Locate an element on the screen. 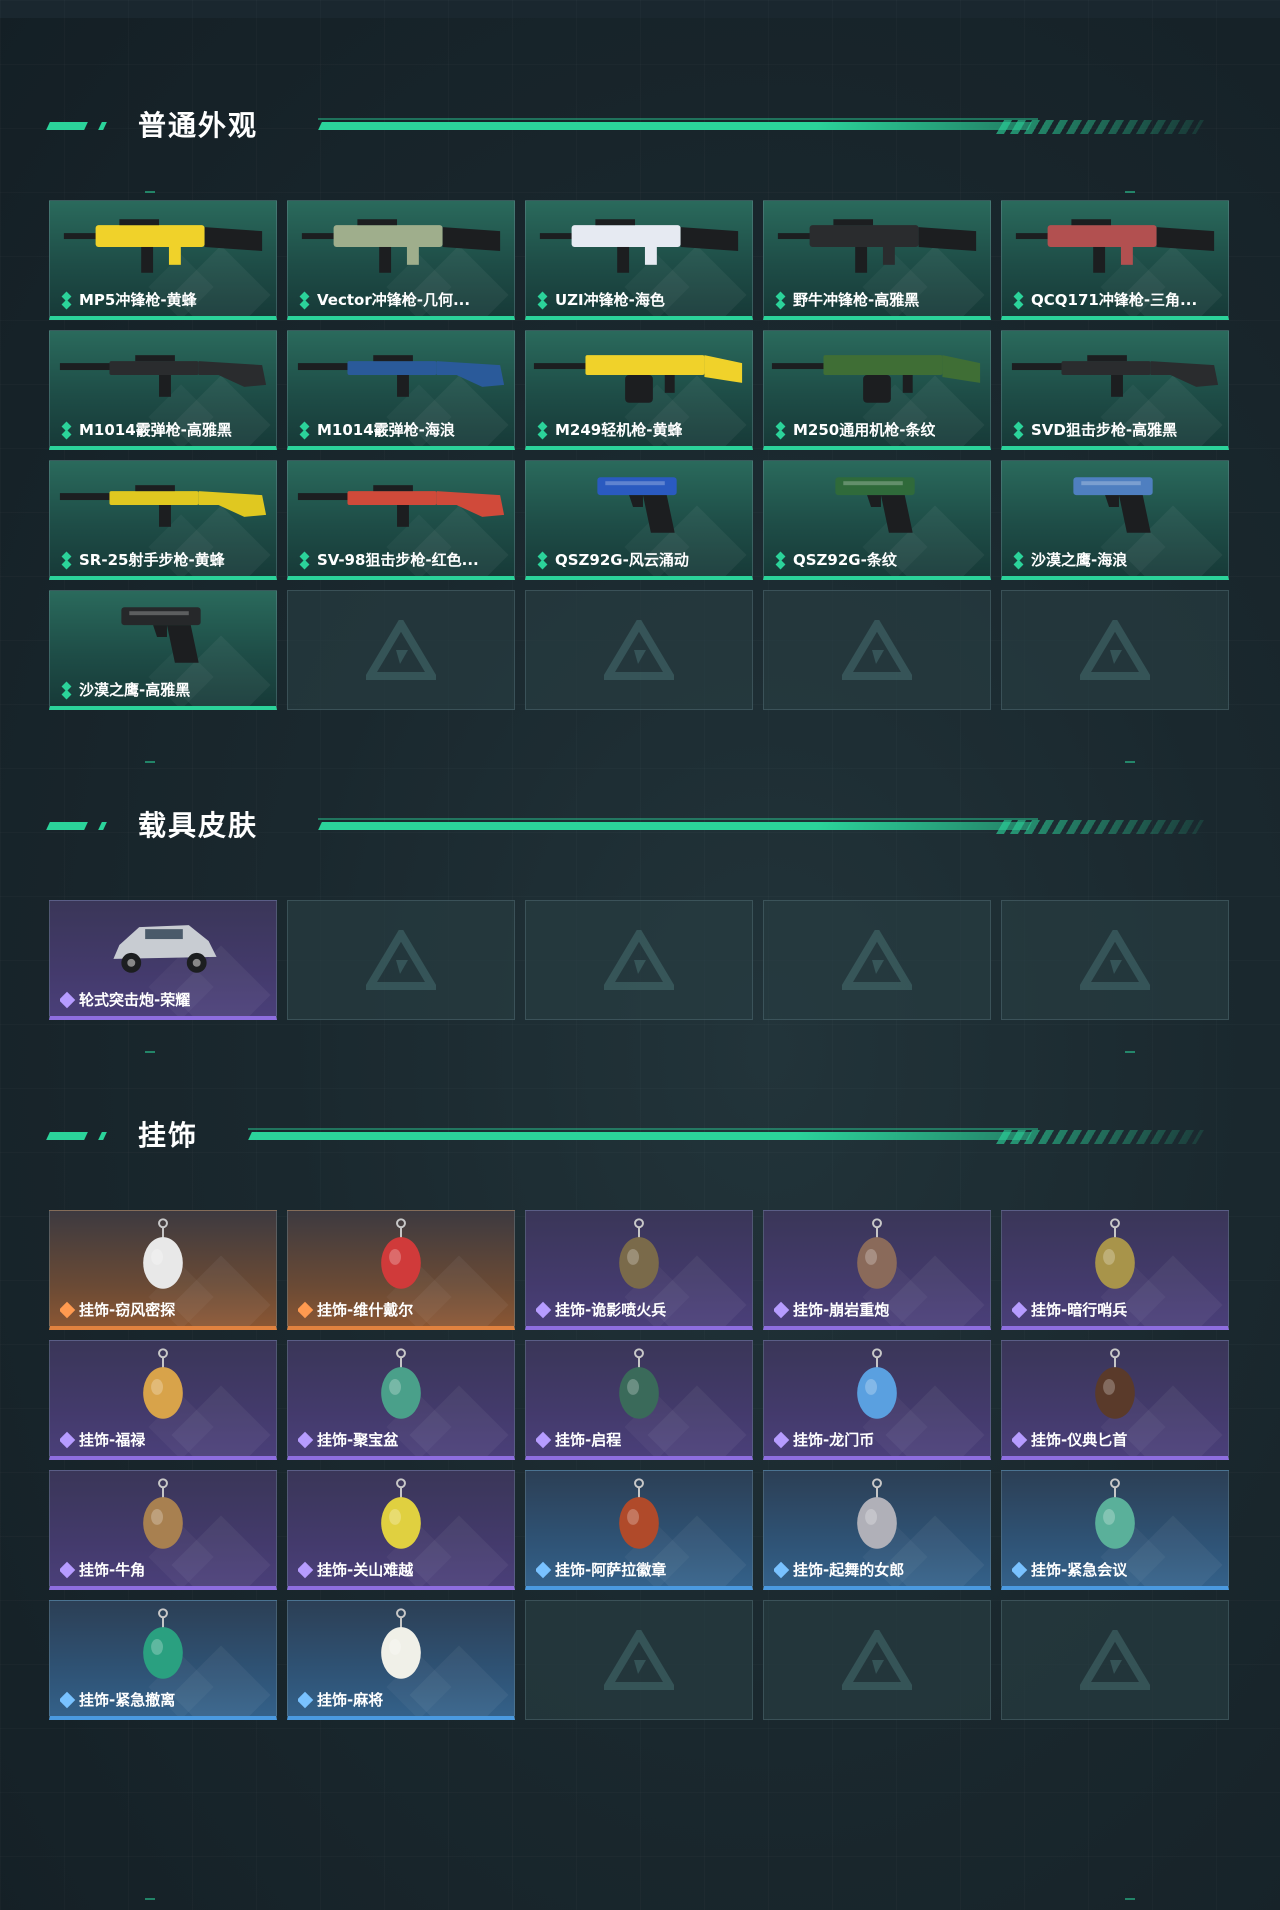  header-accent-bar is located at coordinates (102, 126).